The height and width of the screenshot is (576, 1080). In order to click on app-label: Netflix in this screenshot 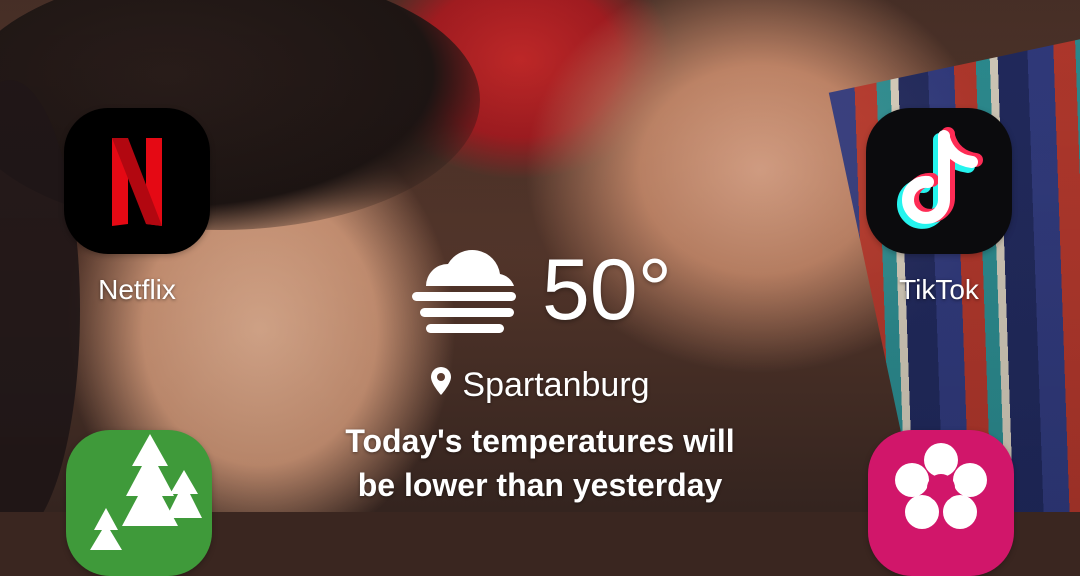, I will do `click(137, 289)`.